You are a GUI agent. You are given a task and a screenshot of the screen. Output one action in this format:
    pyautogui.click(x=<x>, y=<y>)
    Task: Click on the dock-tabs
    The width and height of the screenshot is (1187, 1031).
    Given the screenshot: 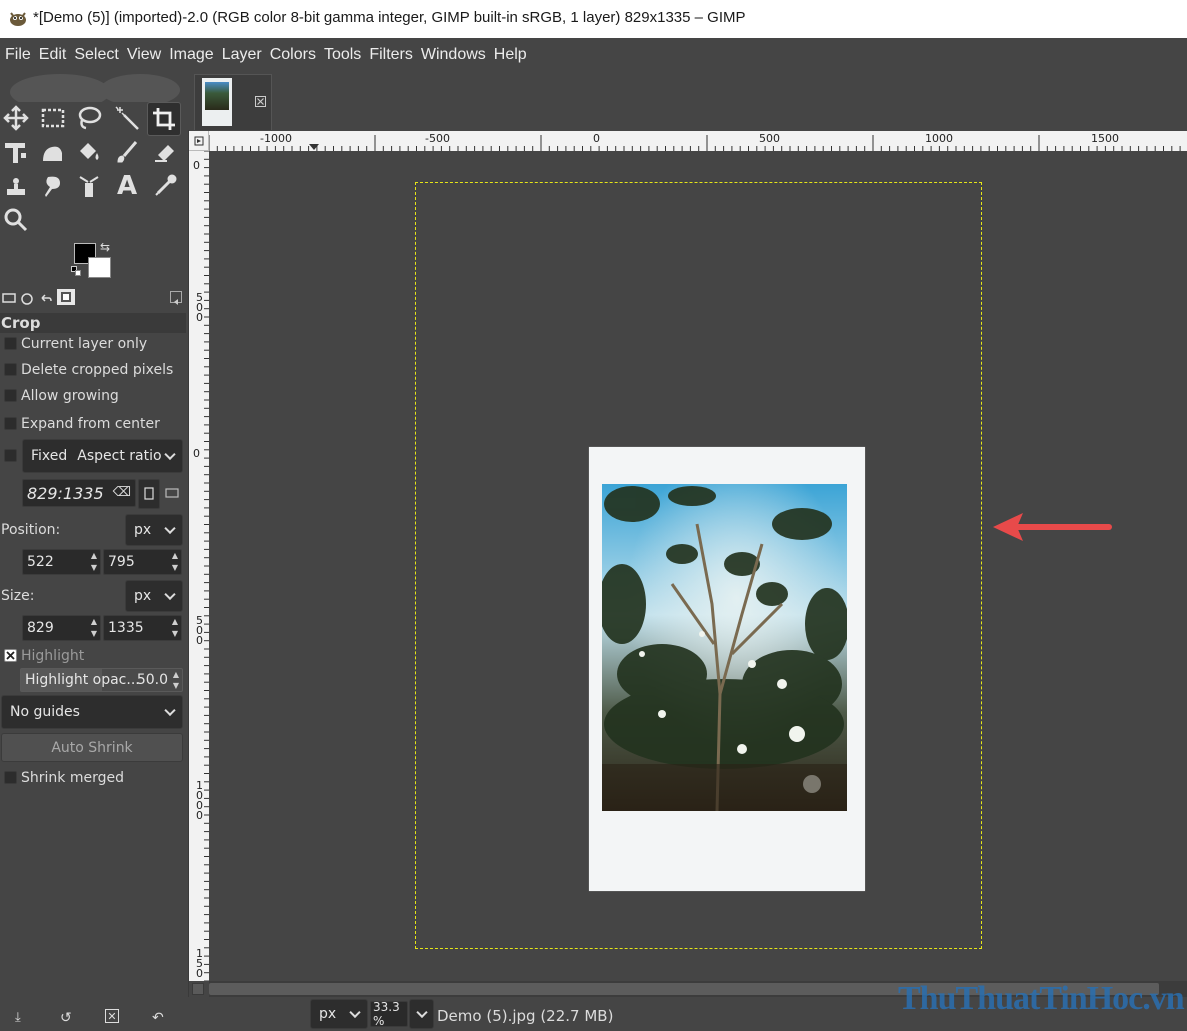 What is the action you would take?
    pyautogui.click(x=94, y=298)
    